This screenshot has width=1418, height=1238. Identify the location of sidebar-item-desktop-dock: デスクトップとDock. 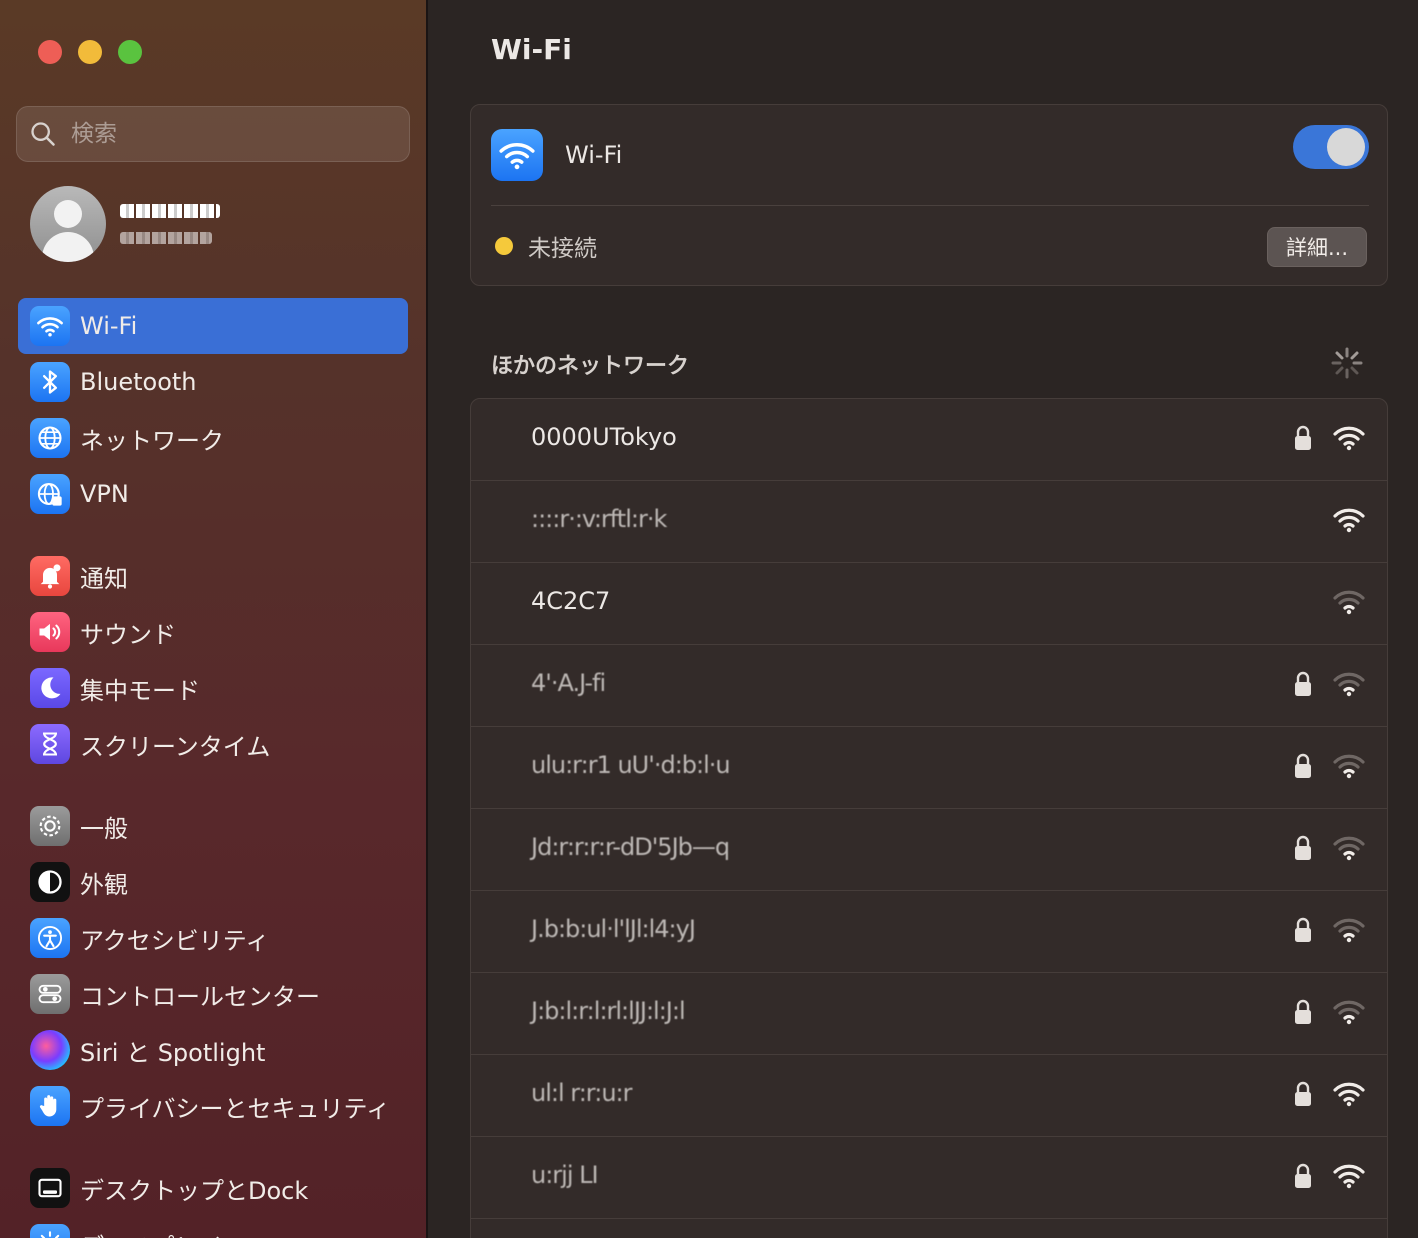
(213, 1188).